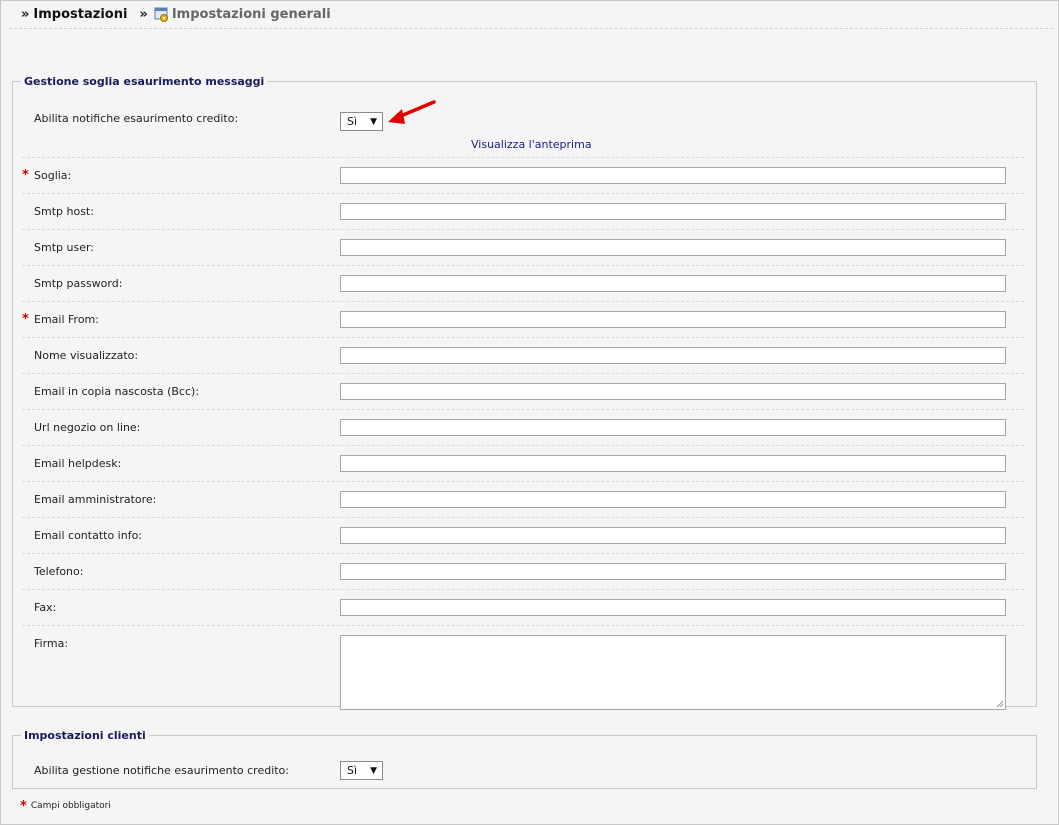 The width and height of the screenshot is (1059, 825). I want to click on enable-notifications-select: Sì ▼, so click(361, 121).